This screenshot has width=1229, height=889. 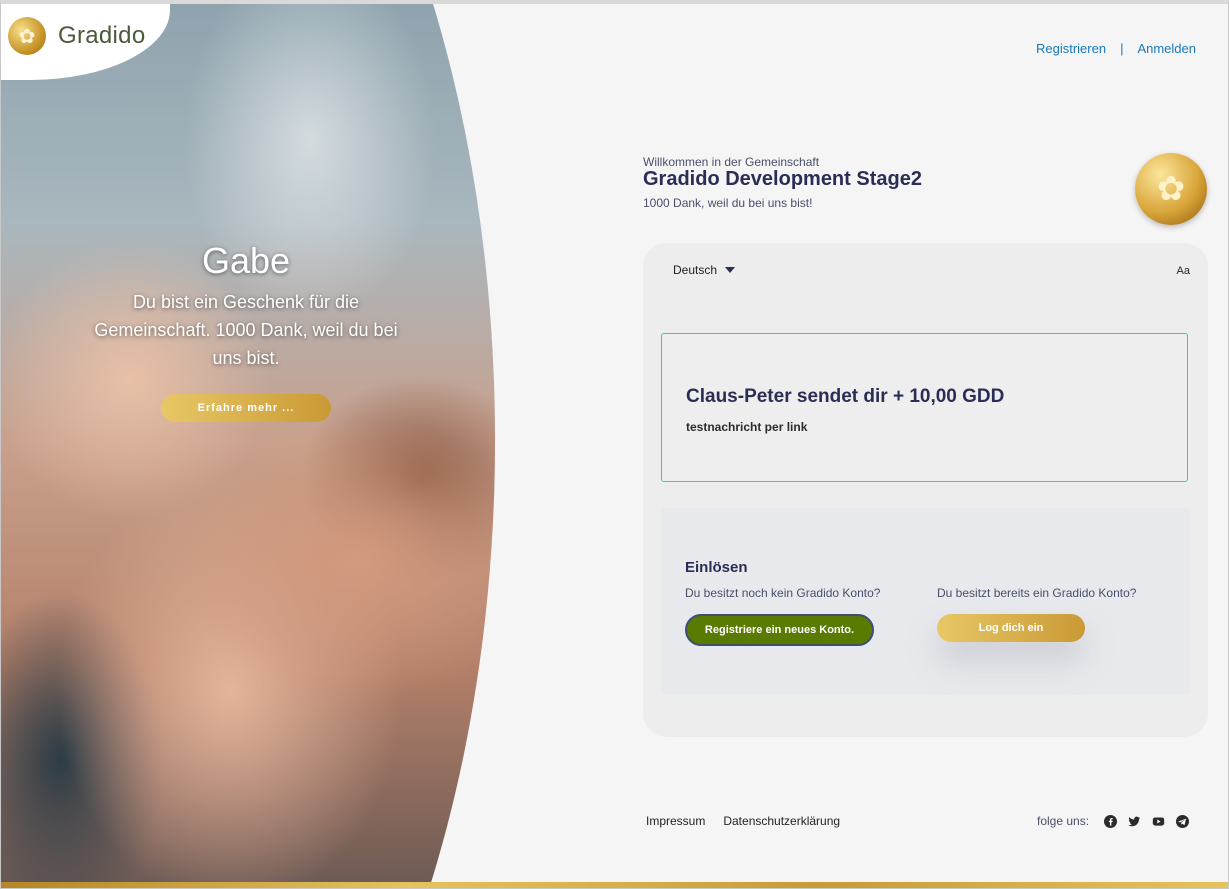 I want to click on has-account-question: Du besitzt bereits ein Gradido Konto?, so click(x=1037, y=593).